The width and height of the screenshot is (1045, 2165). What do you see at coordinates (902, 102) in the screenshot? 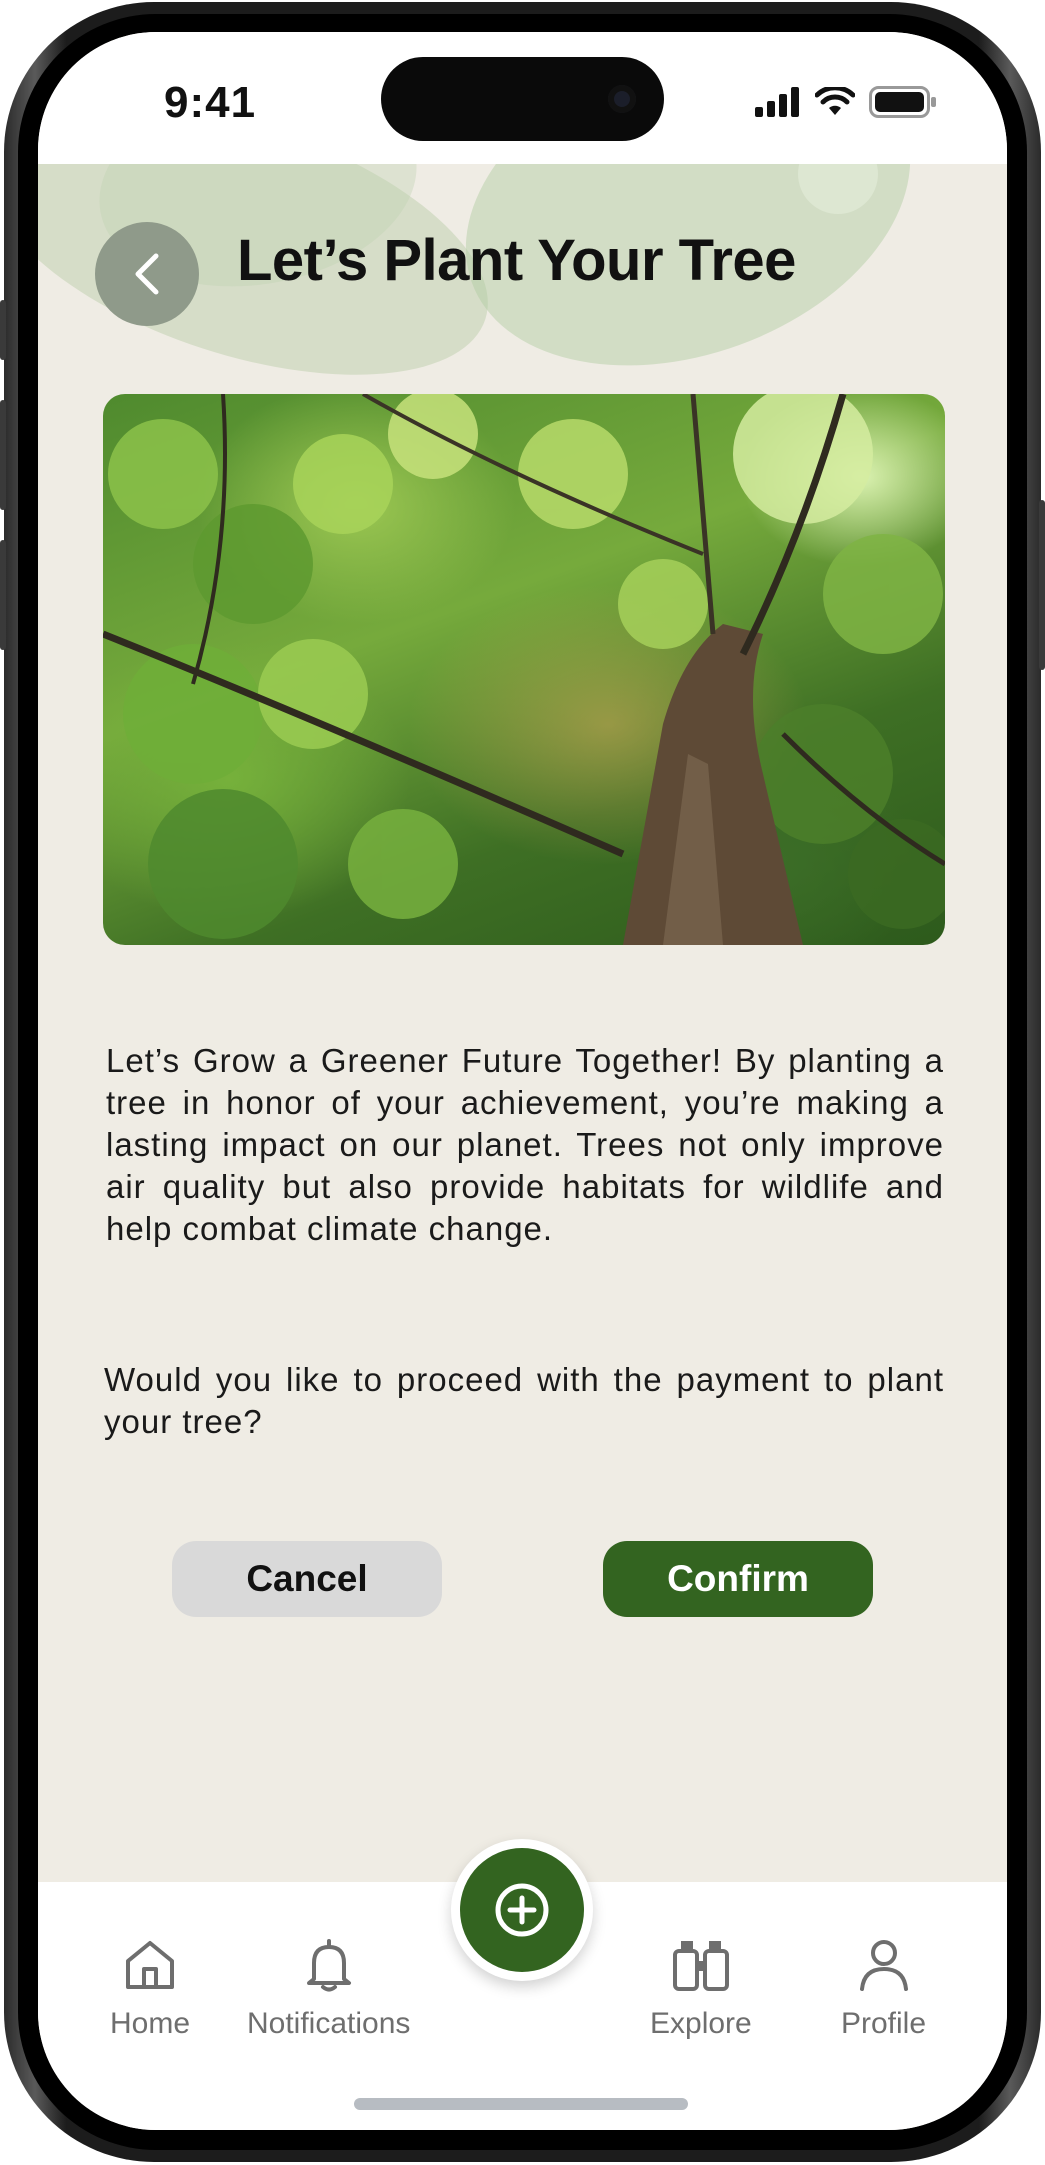
I see `battery-icon` at bounding box center [902, 102].